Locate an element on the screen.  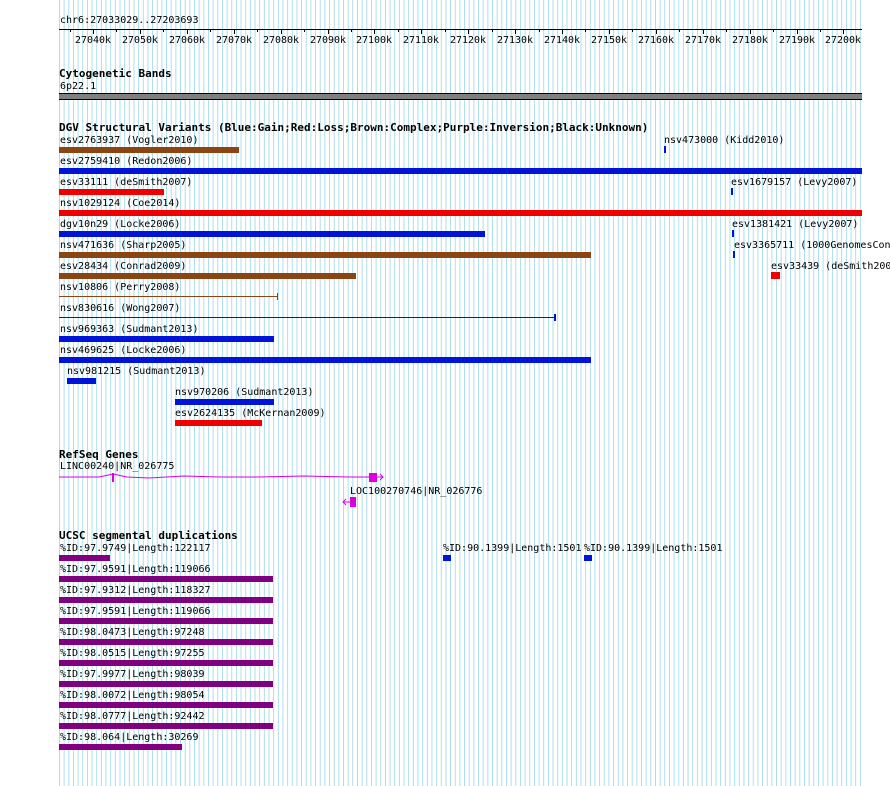
ruler-tick-label: 27070k is located at coordinates (234, 40).